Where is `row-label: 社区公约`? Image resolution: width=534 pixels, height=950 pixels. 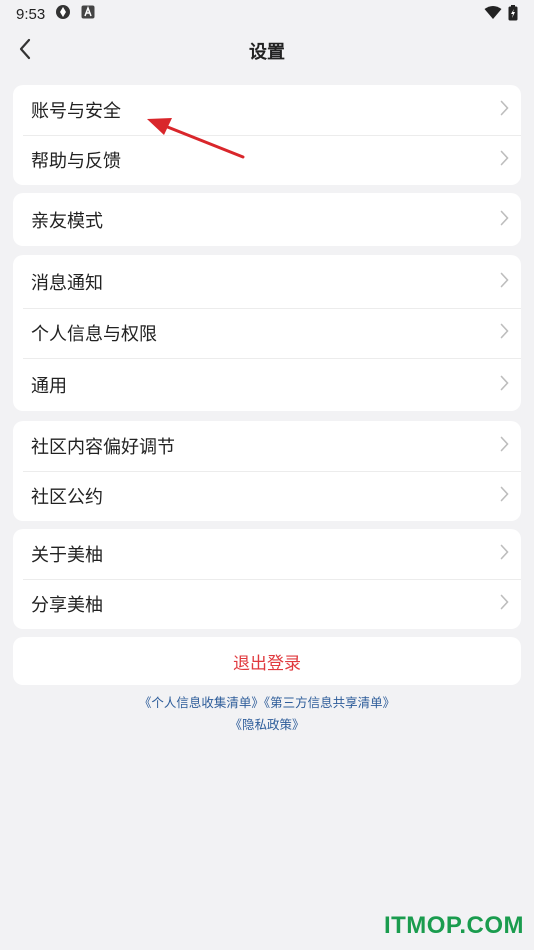 row-label: 社区公约 is located at coordinates (67, 497).